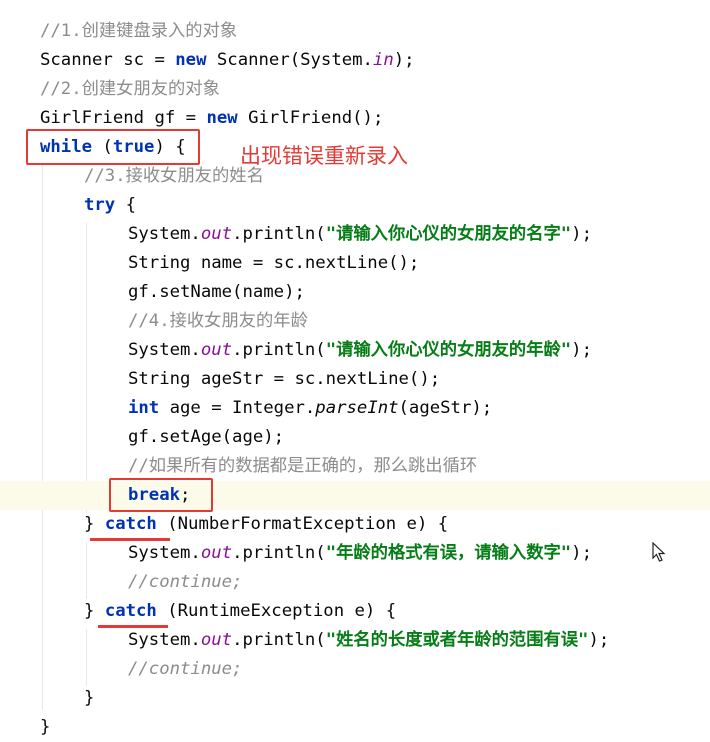 The height and width of the screenshot is (742, 710). What do you see at coordinates (355, 205) in the screenshot?
I see `code-line: try {` at bounding box center [355, 205].